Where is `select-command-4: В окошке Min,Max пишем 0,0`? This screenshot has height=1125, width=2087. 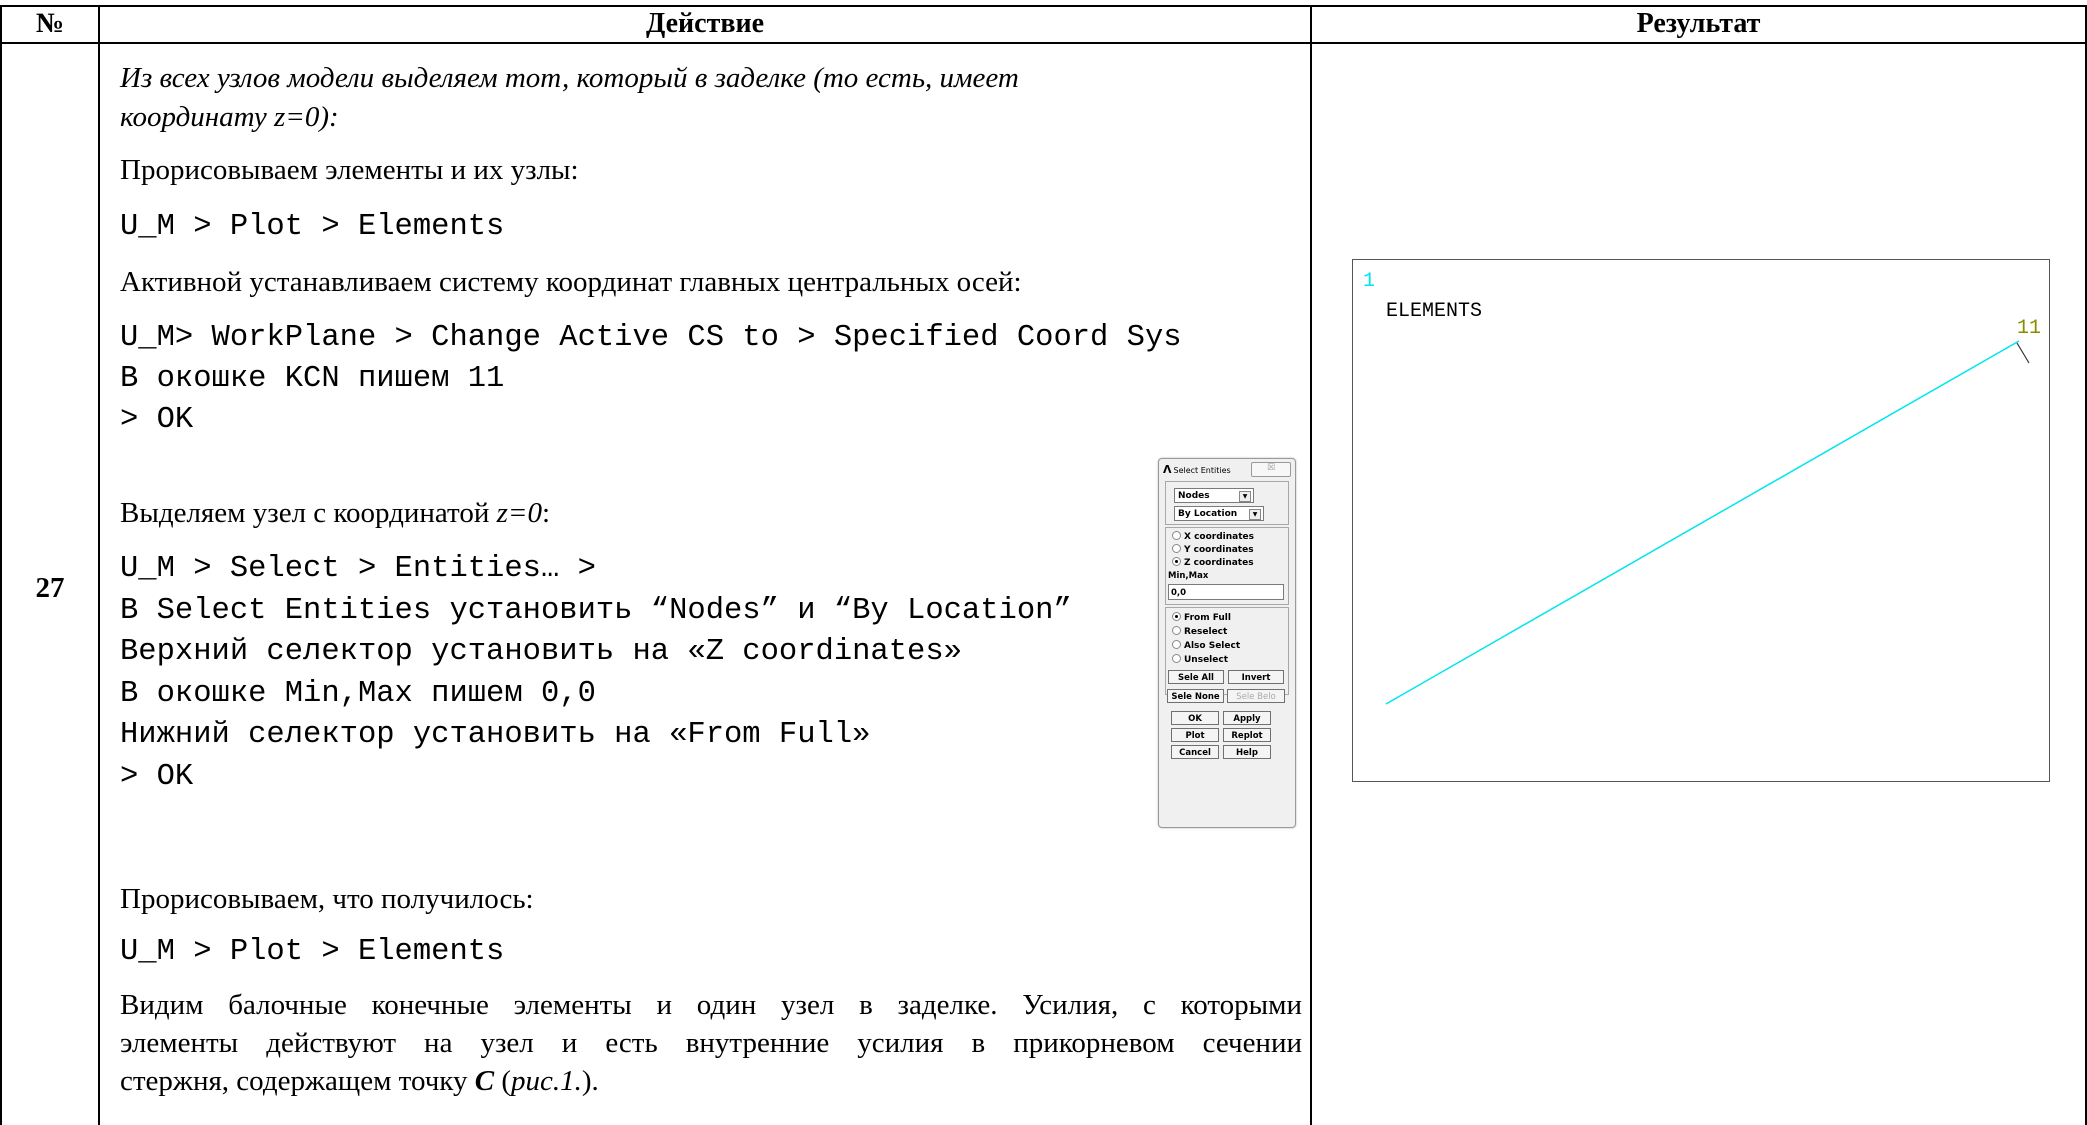 select-command-4: В окошке Min,Max пишем 0,0 is located at coordinates (358, 694).